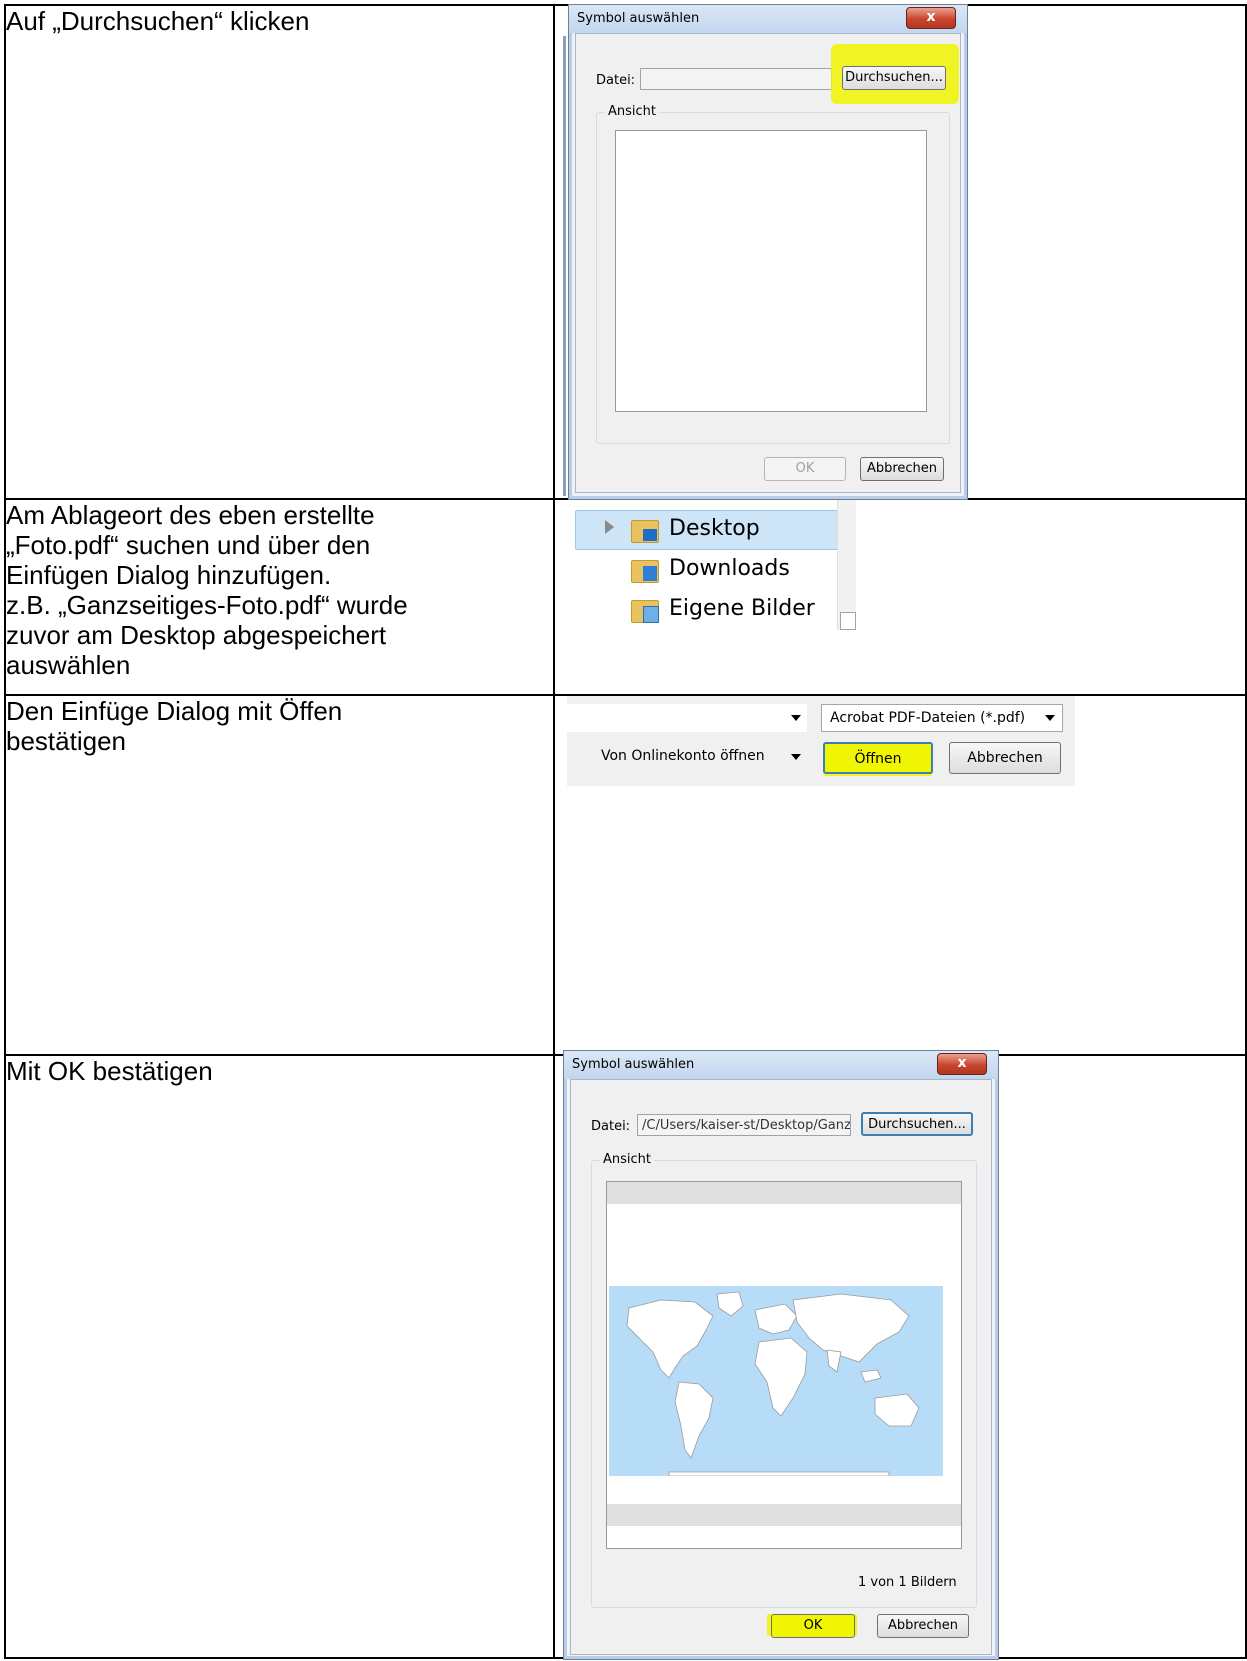 The image size is (1247, 1661). What do you see at coordinates (190, 515) in the screenshot?
I see `instruction-text: Am Ablageort des eben erstellte` at bounding box center [190, 515].